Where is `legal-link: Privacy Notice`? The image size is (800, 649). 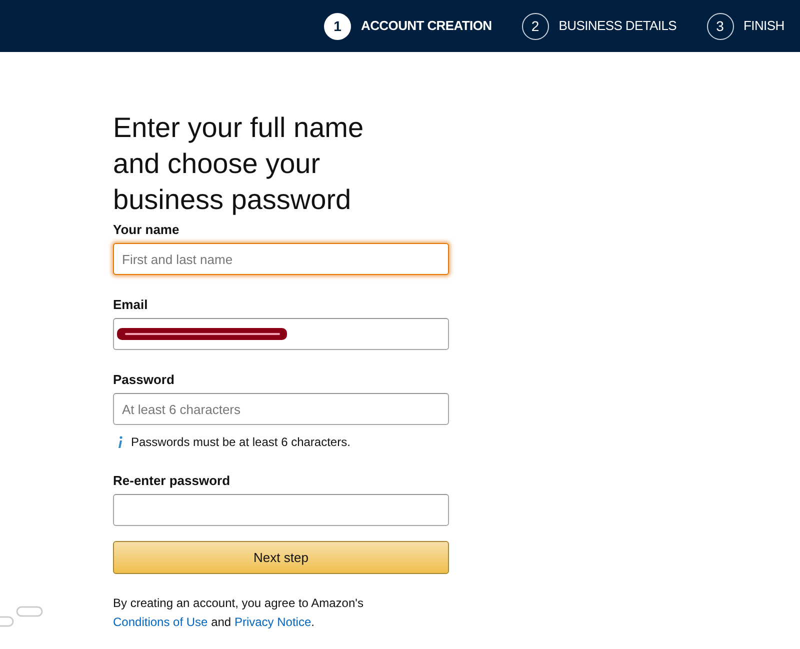
legal-link: Privacy Notice is located at coordinates (273, 622).